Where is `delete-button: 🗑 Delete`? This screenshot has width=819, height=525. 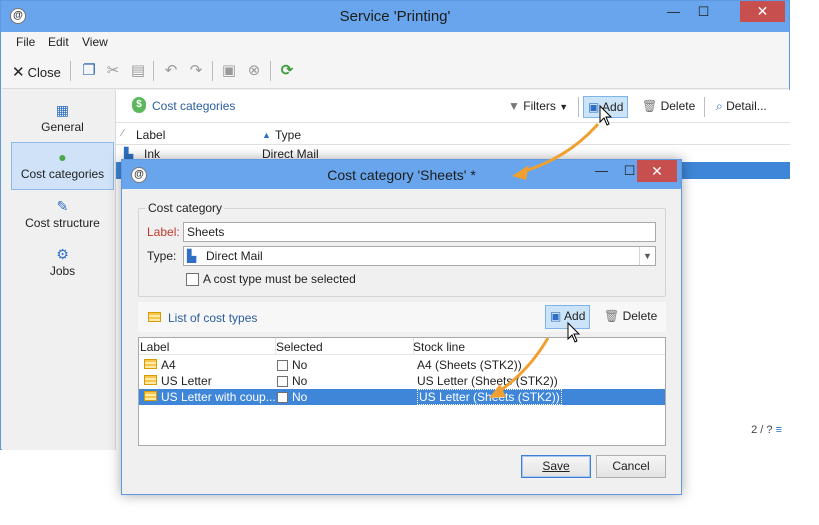 delete-button: 🗑 Delete is located at coordinates (668, 107).